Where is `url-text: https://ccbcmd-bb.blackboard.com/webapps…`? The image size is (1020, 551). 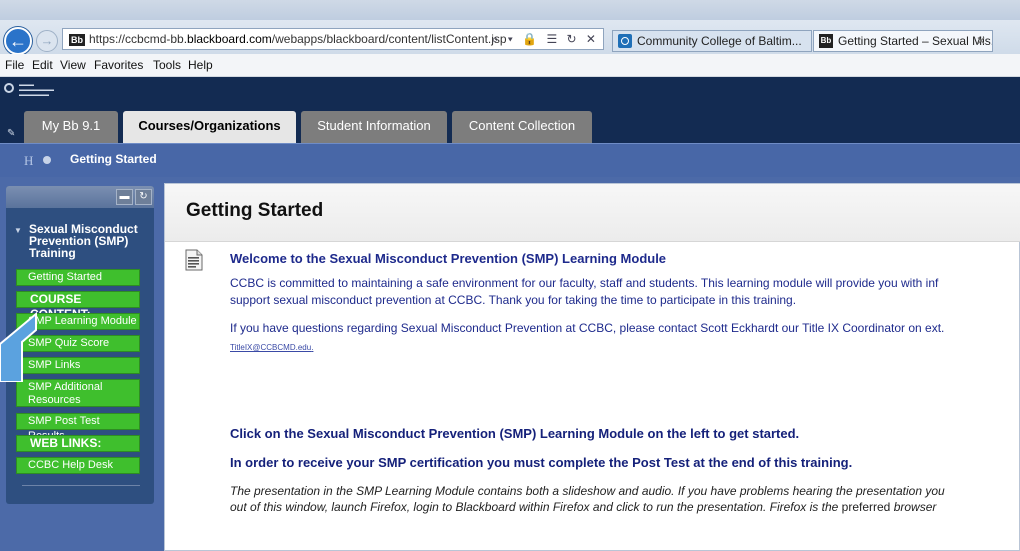 url-text: https://ccbcmd-bb.blackboard.com/webapps… is located at coordinates (298, 39).